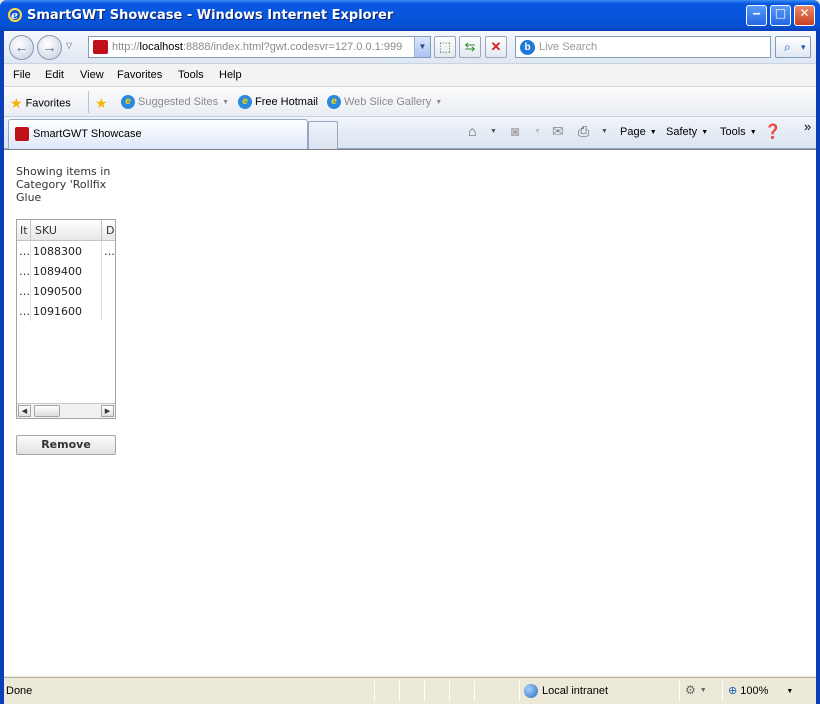 The height and width of the screenshot is (704, 820). What do you see at coordinates (230, 75) in the screenshot?
I see `menu-help: Help` at bounding box center [230, 75].